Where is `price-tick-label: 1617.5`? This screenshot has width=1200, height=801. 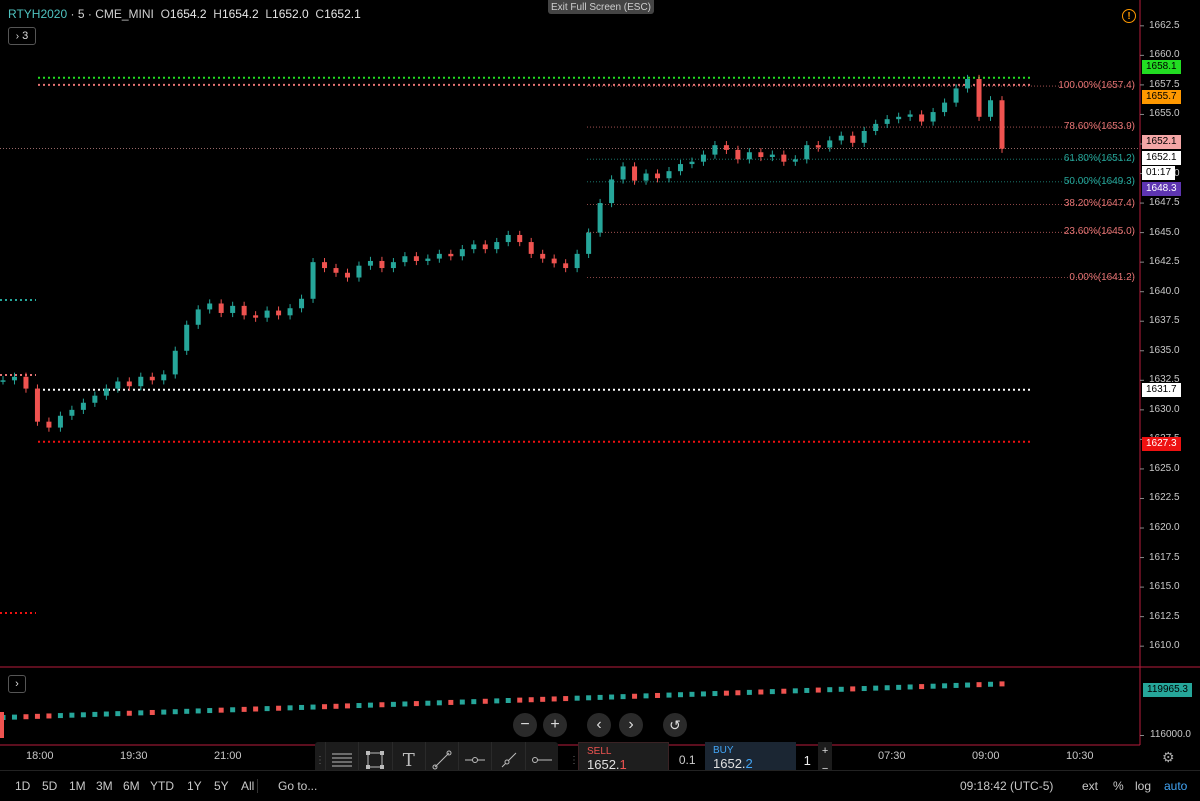 price-tick-label: 1617.5 is located at coordinates (1164, 557).